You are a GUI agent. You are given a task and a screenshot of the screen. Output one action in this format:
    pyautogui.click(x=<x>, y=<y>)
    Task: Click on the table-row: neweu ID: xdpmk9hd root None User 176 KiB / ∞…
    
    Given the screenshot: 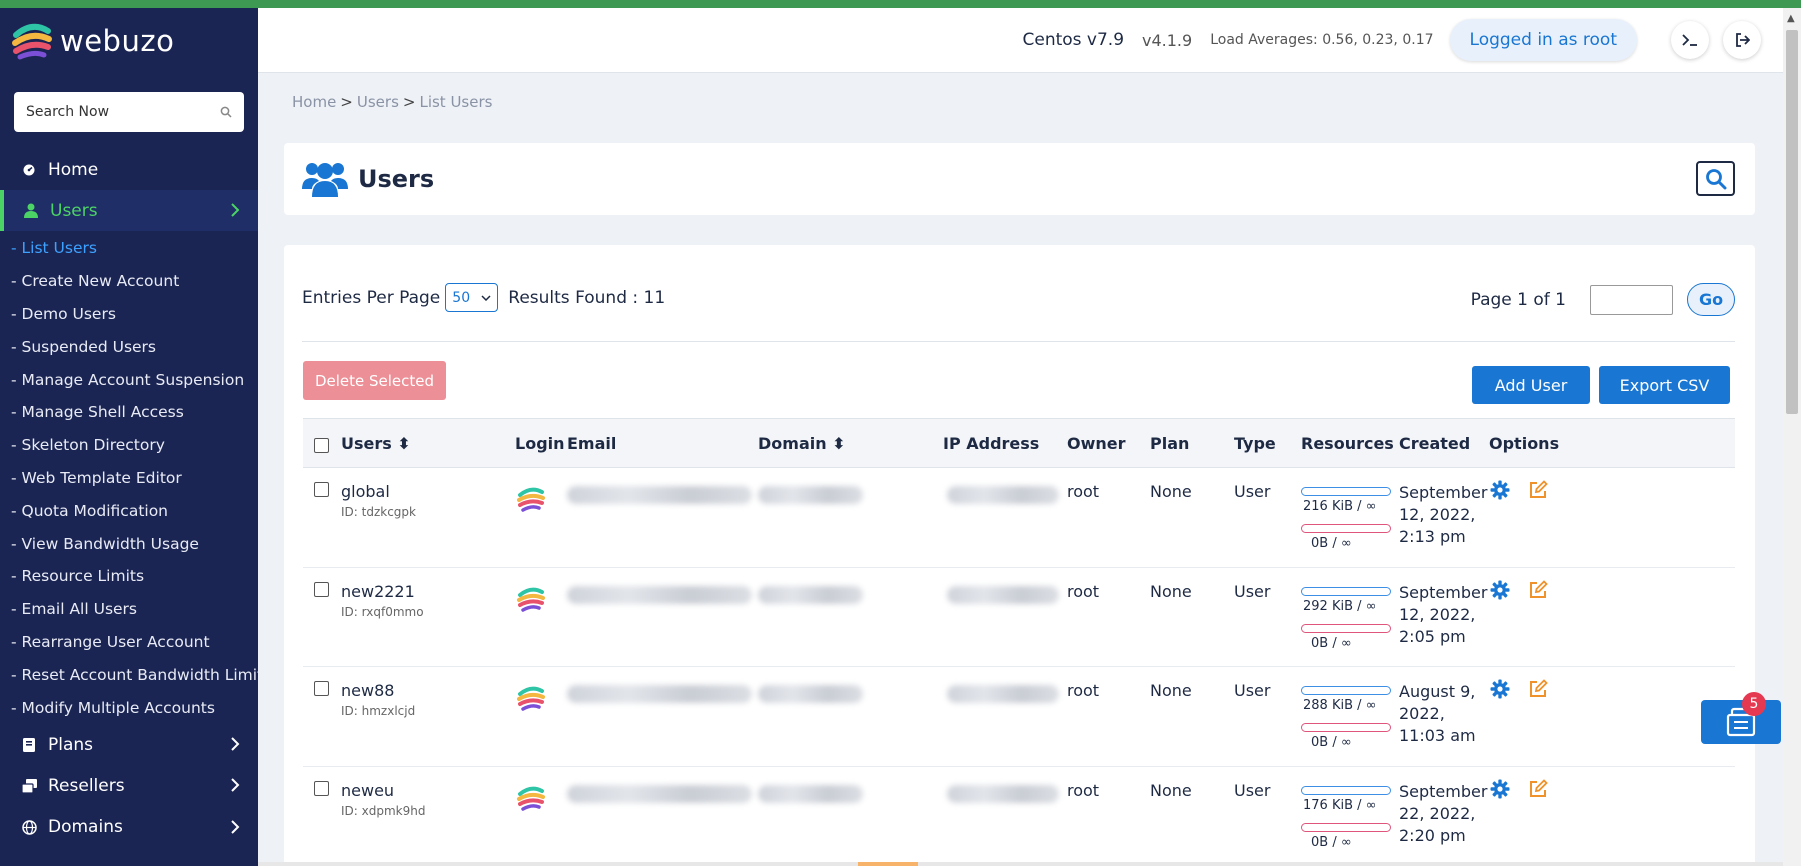 What is the action you would take?
    pyautogui.click(x=1019, y=816)
    